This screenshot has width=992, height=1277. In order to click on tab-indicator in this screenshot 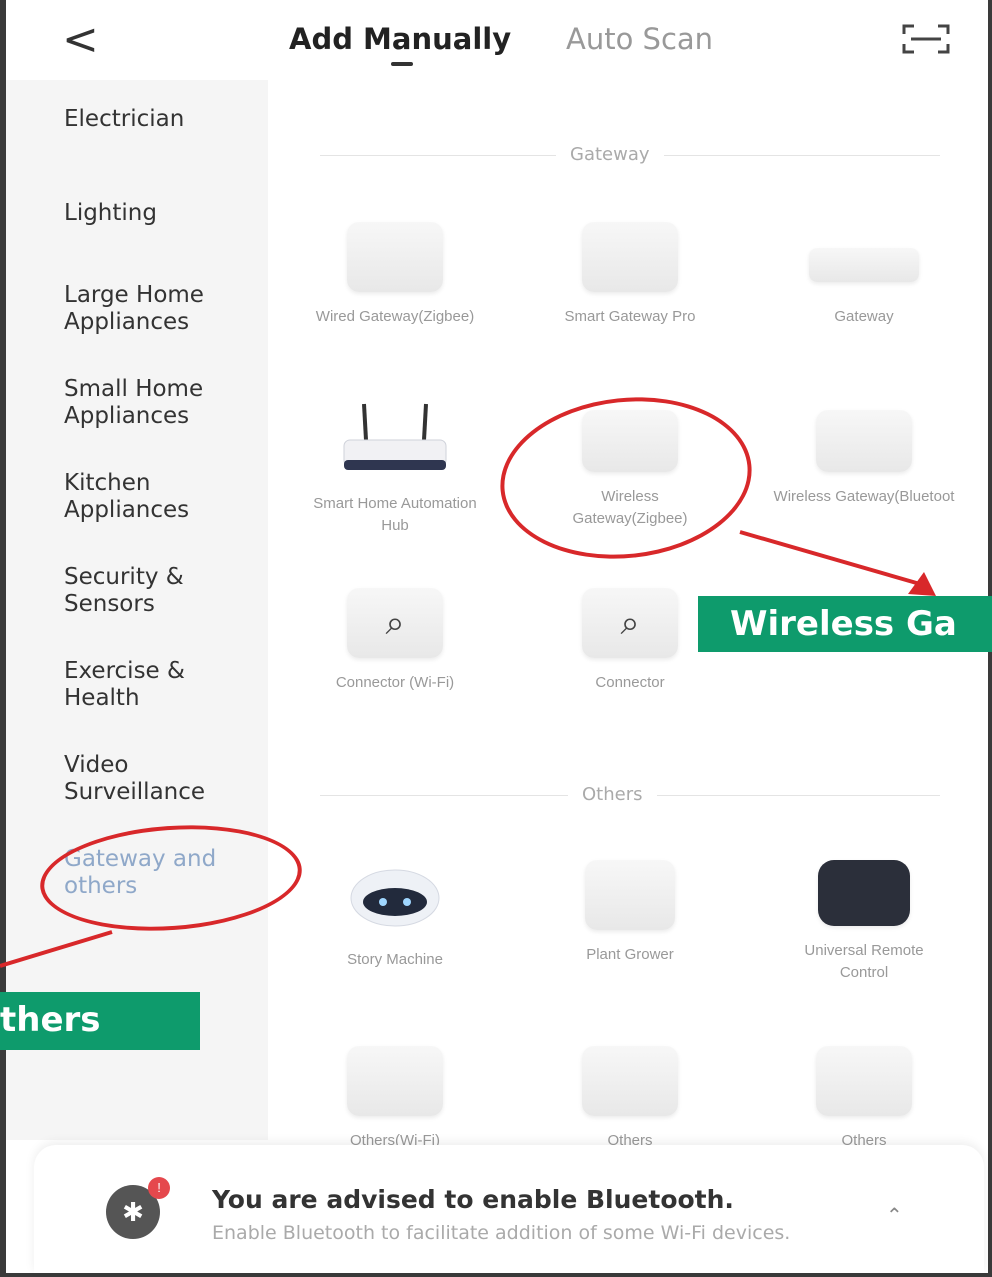, I will do `click(402, 64)`.